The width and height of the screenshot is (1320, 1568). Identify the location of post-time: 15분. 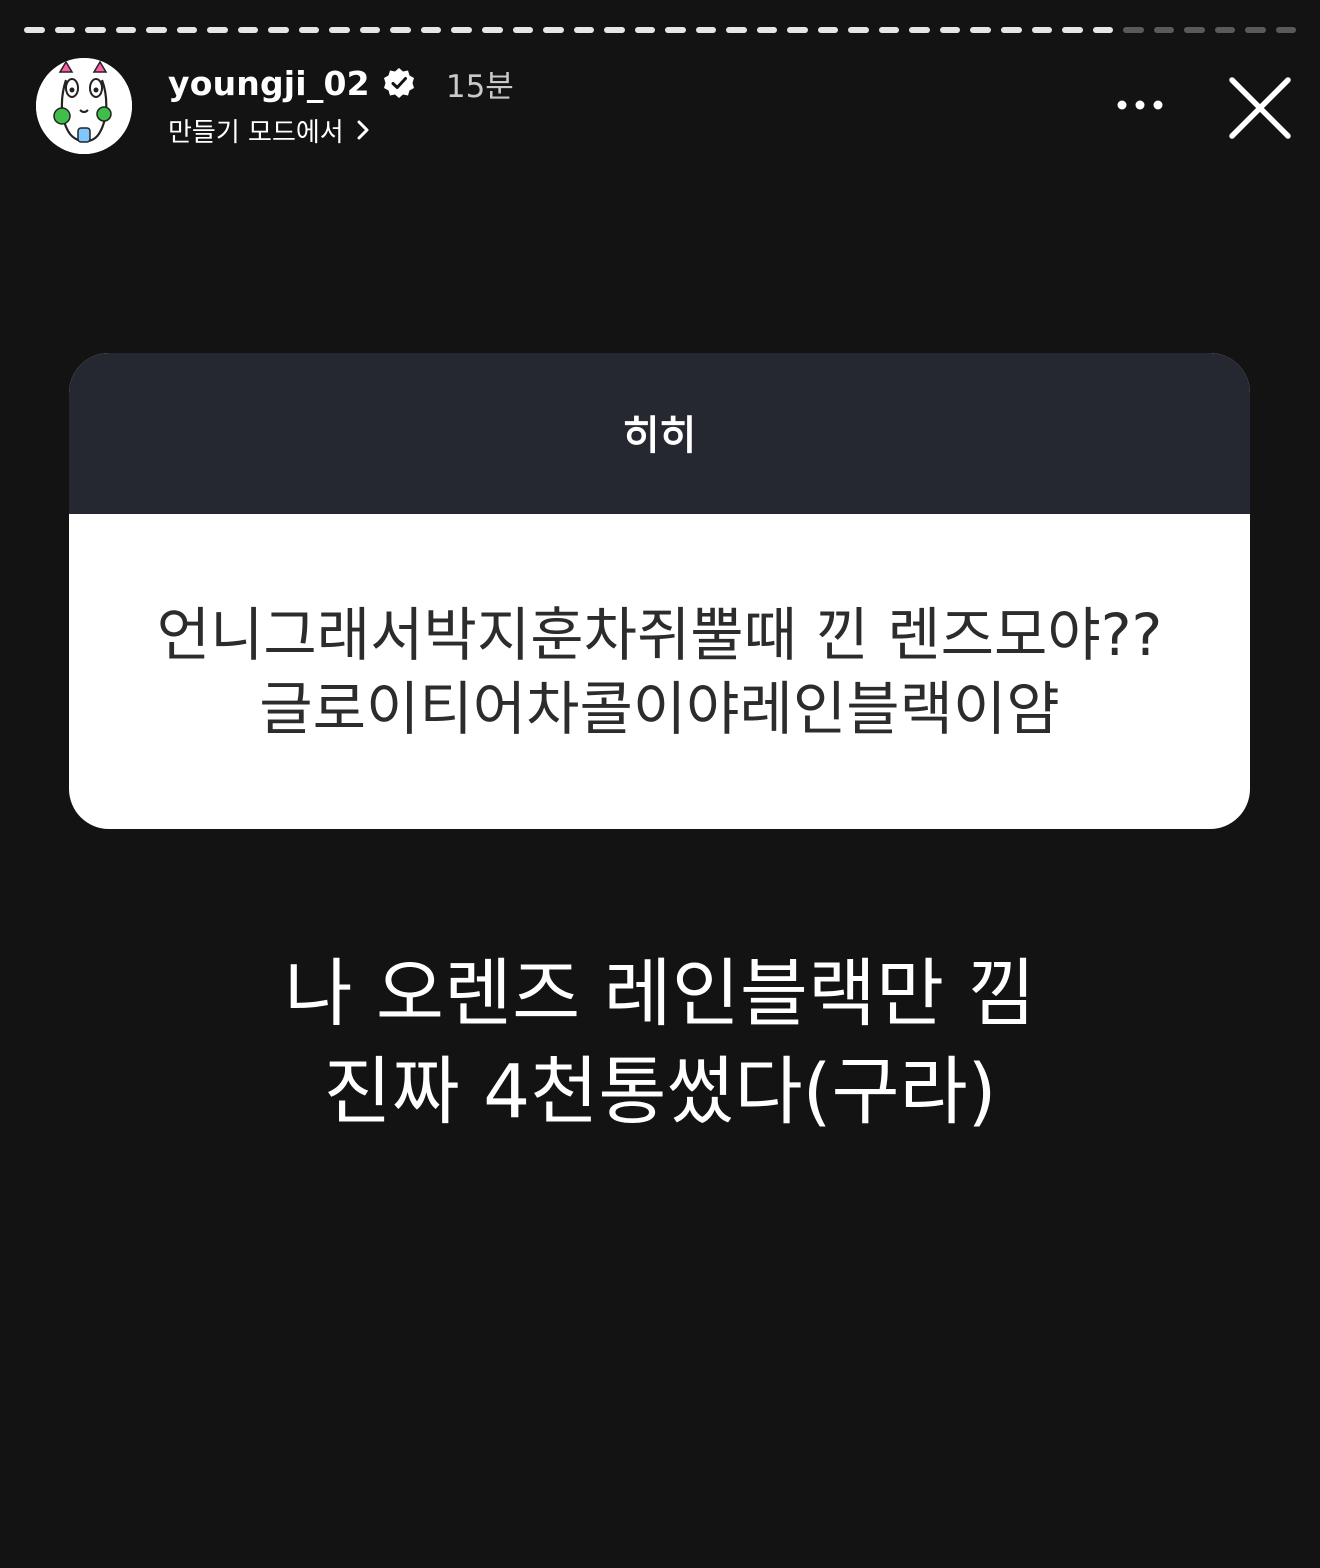
(479, 86).